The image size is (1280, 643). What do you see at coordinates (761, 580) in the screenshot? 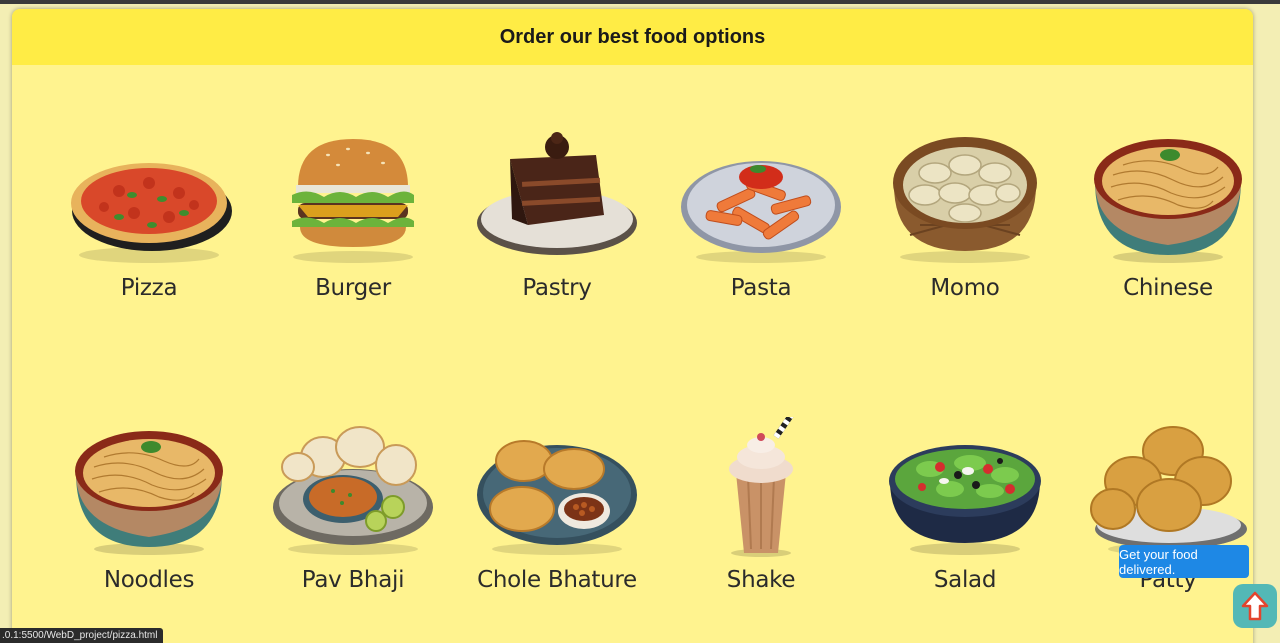
I see `food-label: Shake` at bounding box center [761, 580].